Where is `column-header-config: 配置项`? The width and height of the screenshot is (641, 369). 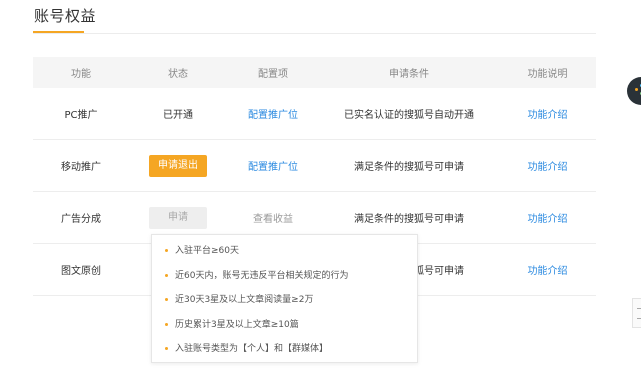 column-header-config: 配置项 is located at coordinates (273, 74).